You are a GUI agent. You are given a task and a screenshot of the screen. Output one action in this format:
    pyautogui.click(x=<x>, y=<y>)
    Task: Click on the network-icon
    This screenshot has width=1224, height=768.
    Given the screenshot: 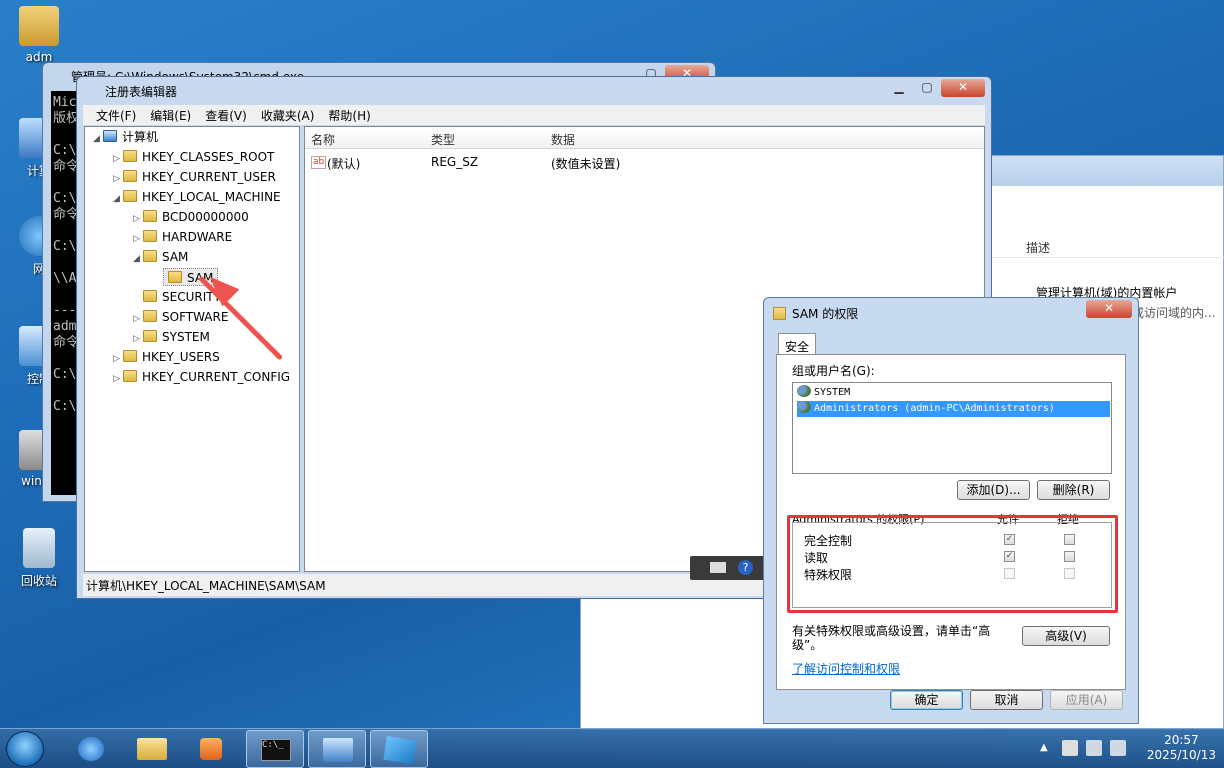 What is the action you would take?
    pyautogui.click(x=1094, y=748)
    